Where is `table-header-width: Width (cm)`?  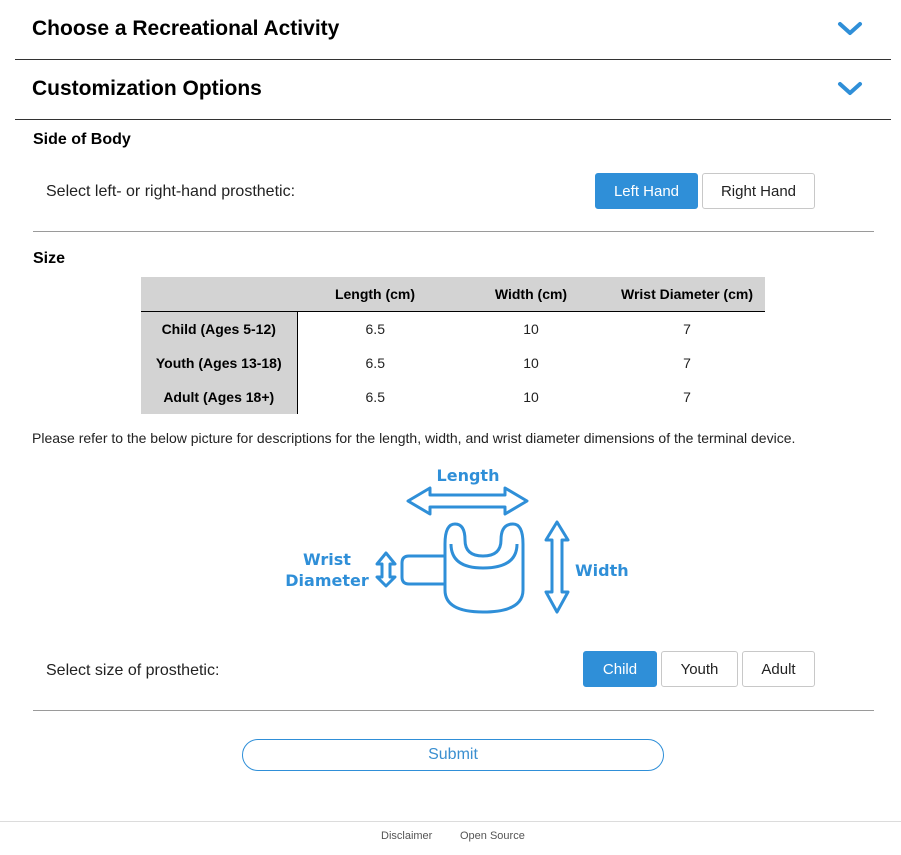
table-header-width: Width (cm) is located at coordinates (531, 294).